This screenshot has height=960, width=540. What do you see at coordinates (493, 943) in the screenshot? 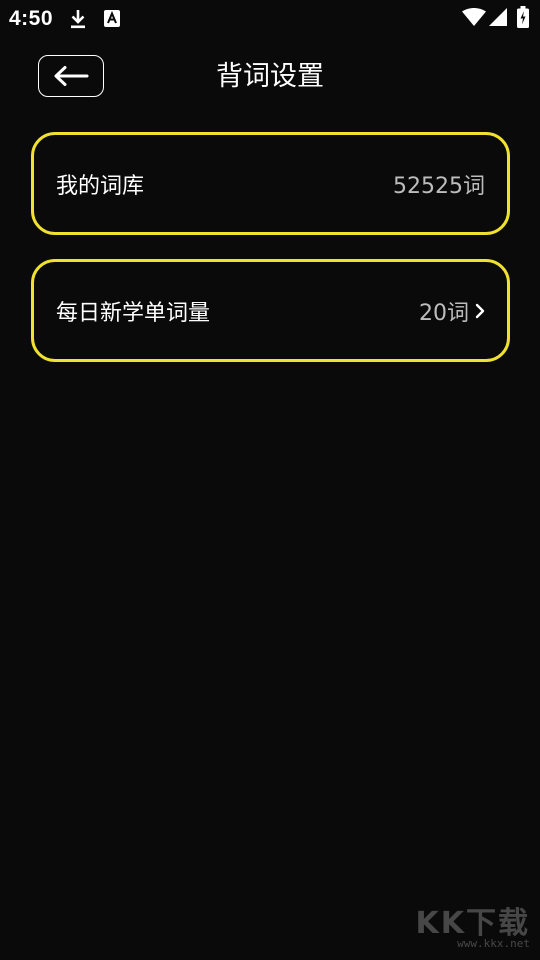
I see `watermark-url: www.kkx.net` at bounding box center [493, 943].